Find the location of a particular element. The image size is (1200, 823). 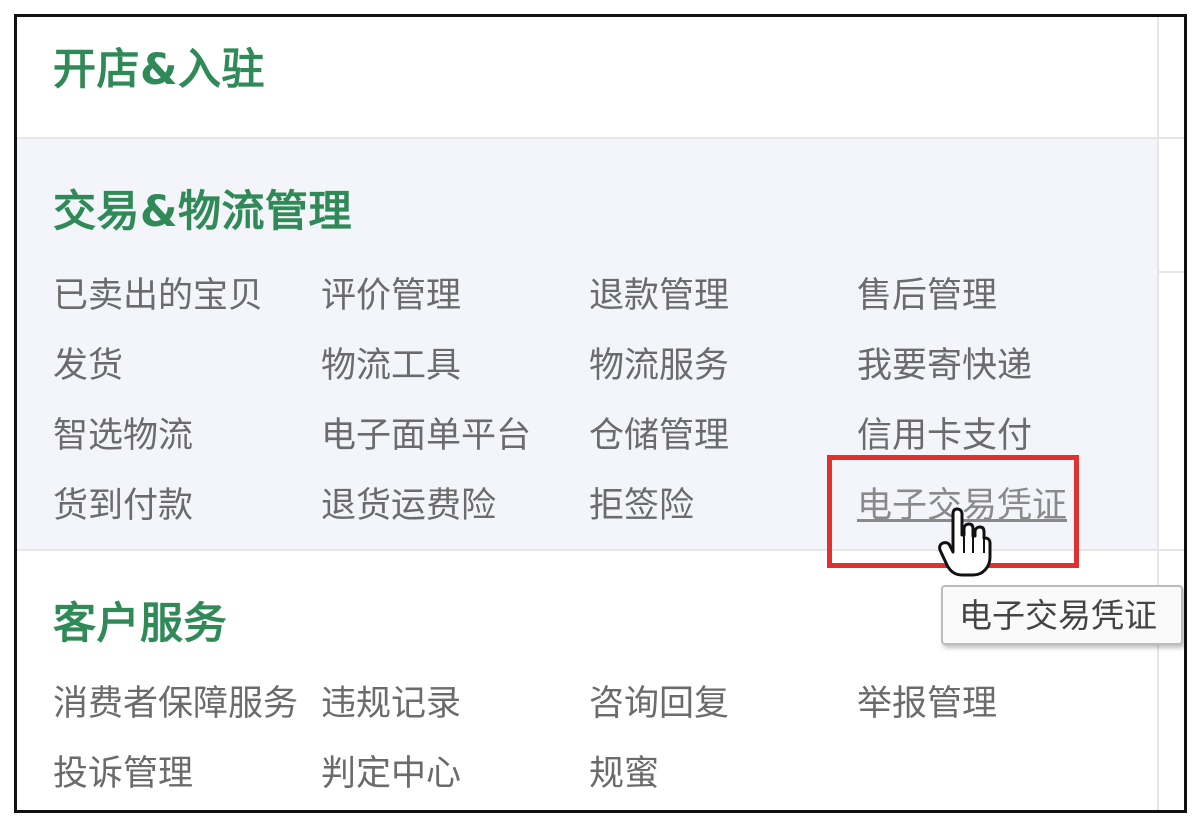

tooltip: 电子交易凭证 is located at coordinates (1062, 615).